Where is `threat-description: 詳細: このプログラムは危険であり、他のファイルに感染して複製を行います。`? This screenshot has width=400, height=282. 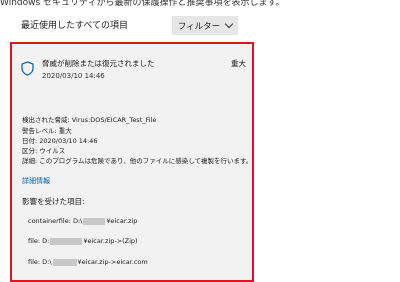
threat-description: 詳細: このプログラムは危険であり、他のファイルに感染して複製を行います。 is located at coordinates (137, 161).